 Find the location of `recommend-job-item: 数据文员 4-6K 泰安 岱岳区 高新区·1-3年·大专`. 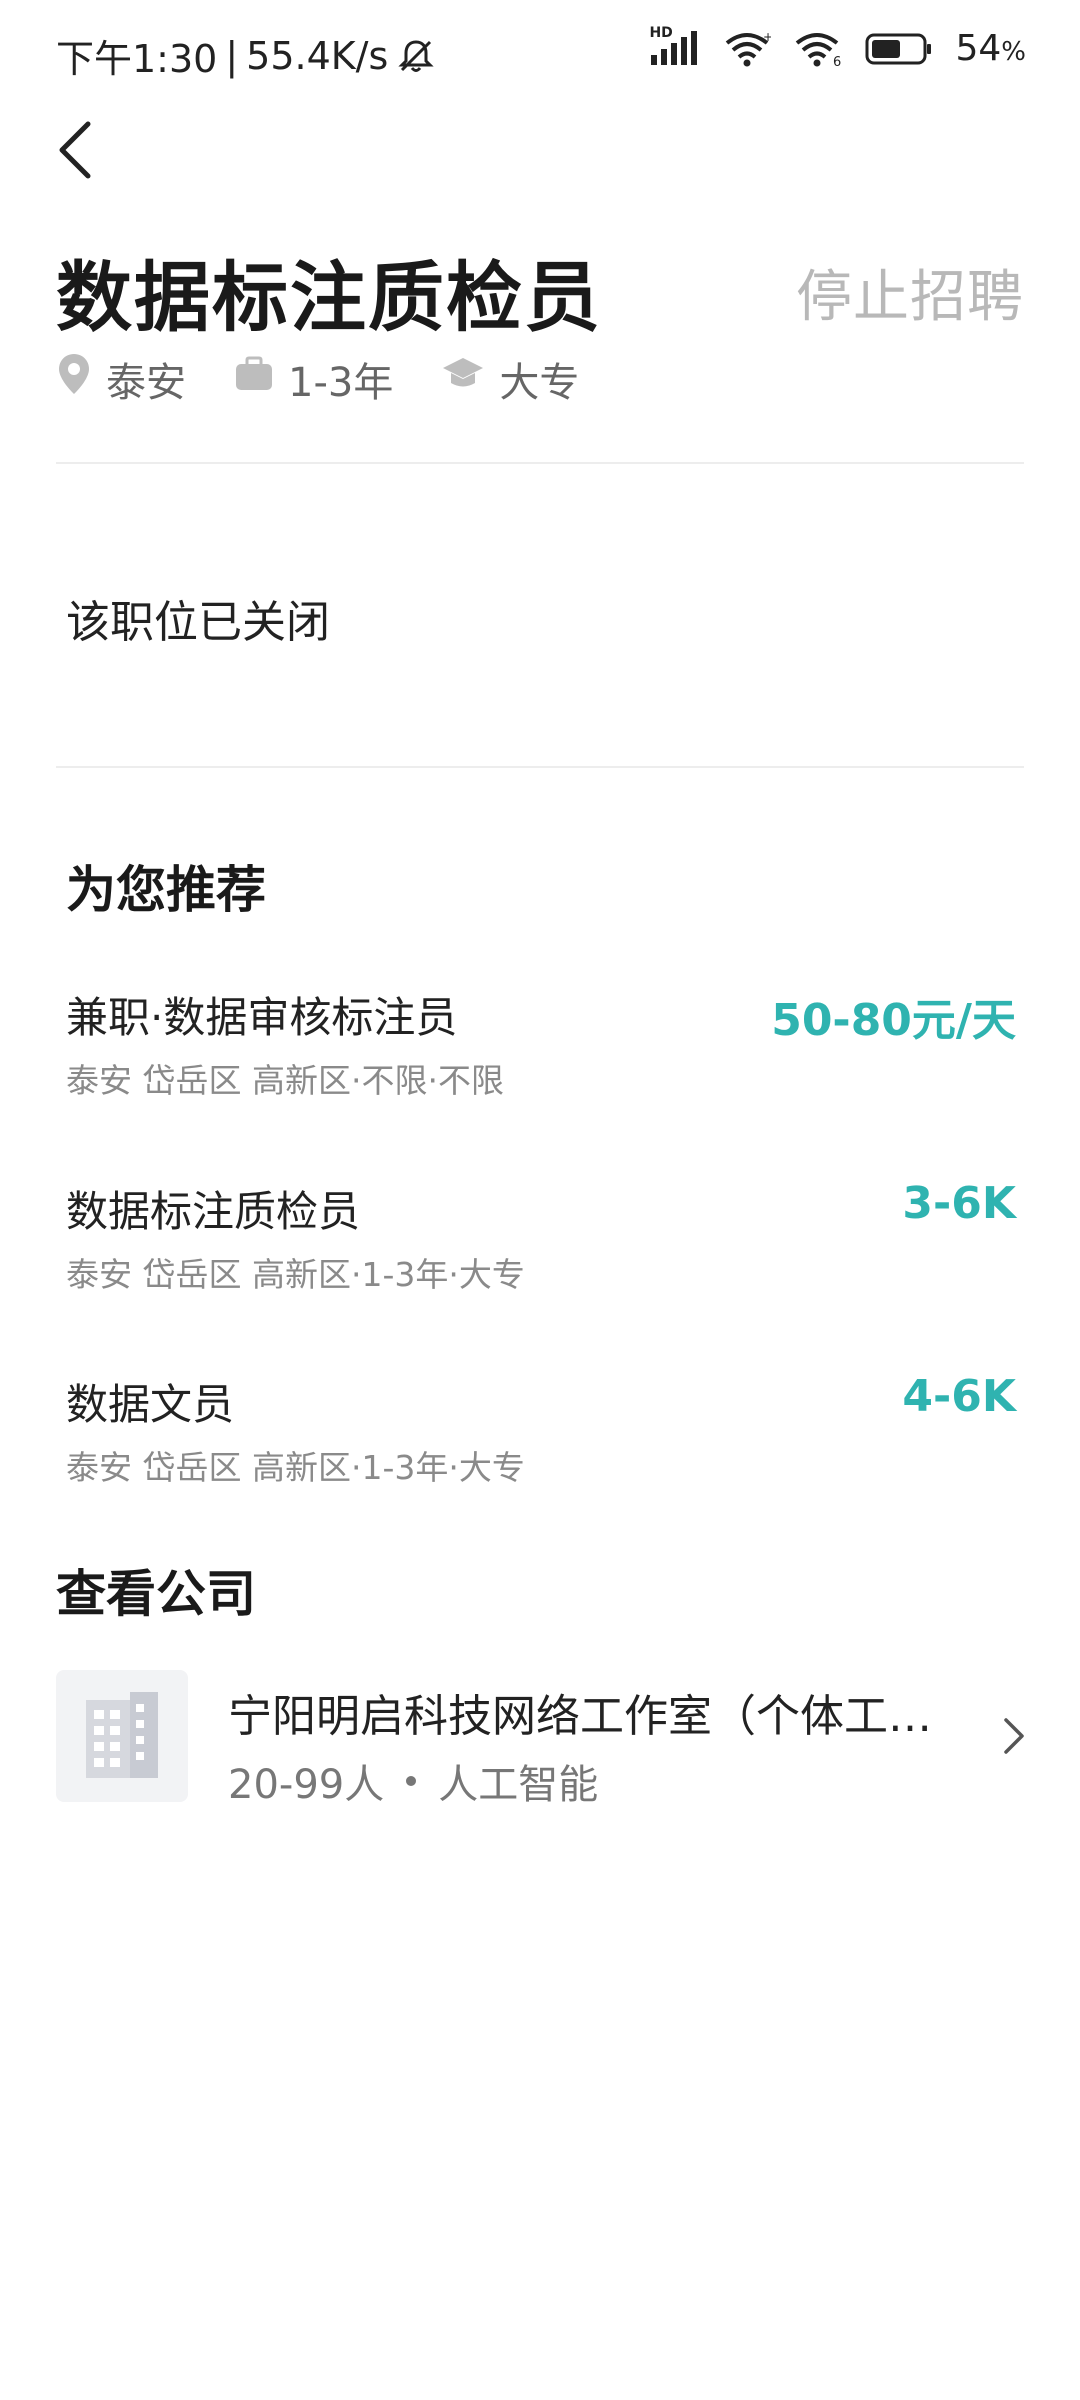

recommend-job-item: 数据文员 4-6K 泰安 岱岳区 高新区·1-3年·大专 is located at coordinates (541, 1446).